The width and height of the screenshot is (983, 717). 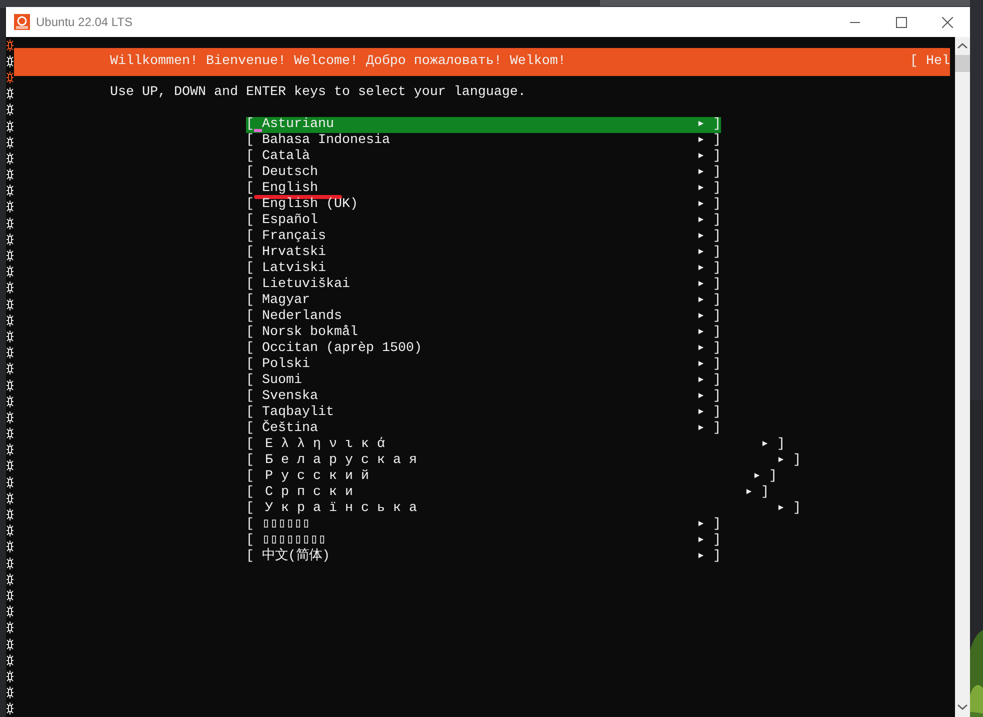 I want to click on instruction-text: Use UP, DOWN and ENTER keys to select your language., so click(x=318, y=93).